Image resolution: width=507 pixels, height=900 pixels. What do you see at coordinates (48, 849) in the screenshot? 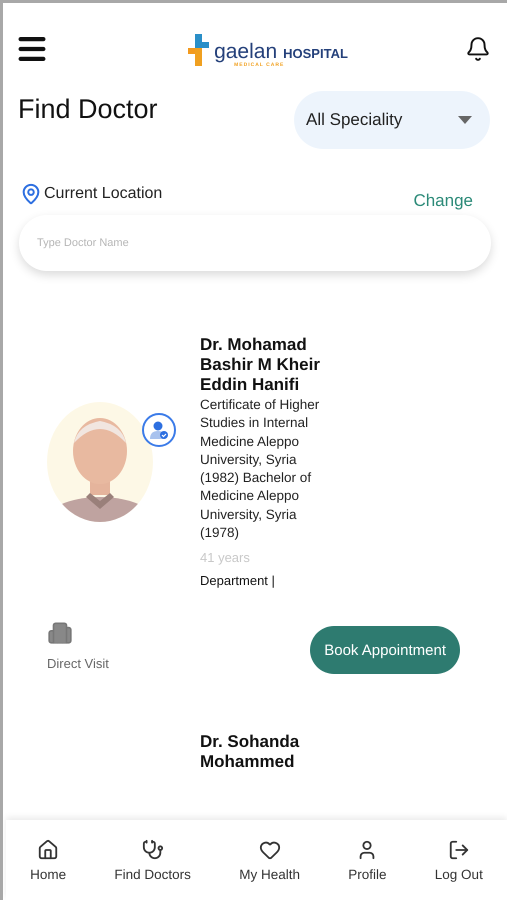
I see `home-icon` at bounding box center [48, 849].